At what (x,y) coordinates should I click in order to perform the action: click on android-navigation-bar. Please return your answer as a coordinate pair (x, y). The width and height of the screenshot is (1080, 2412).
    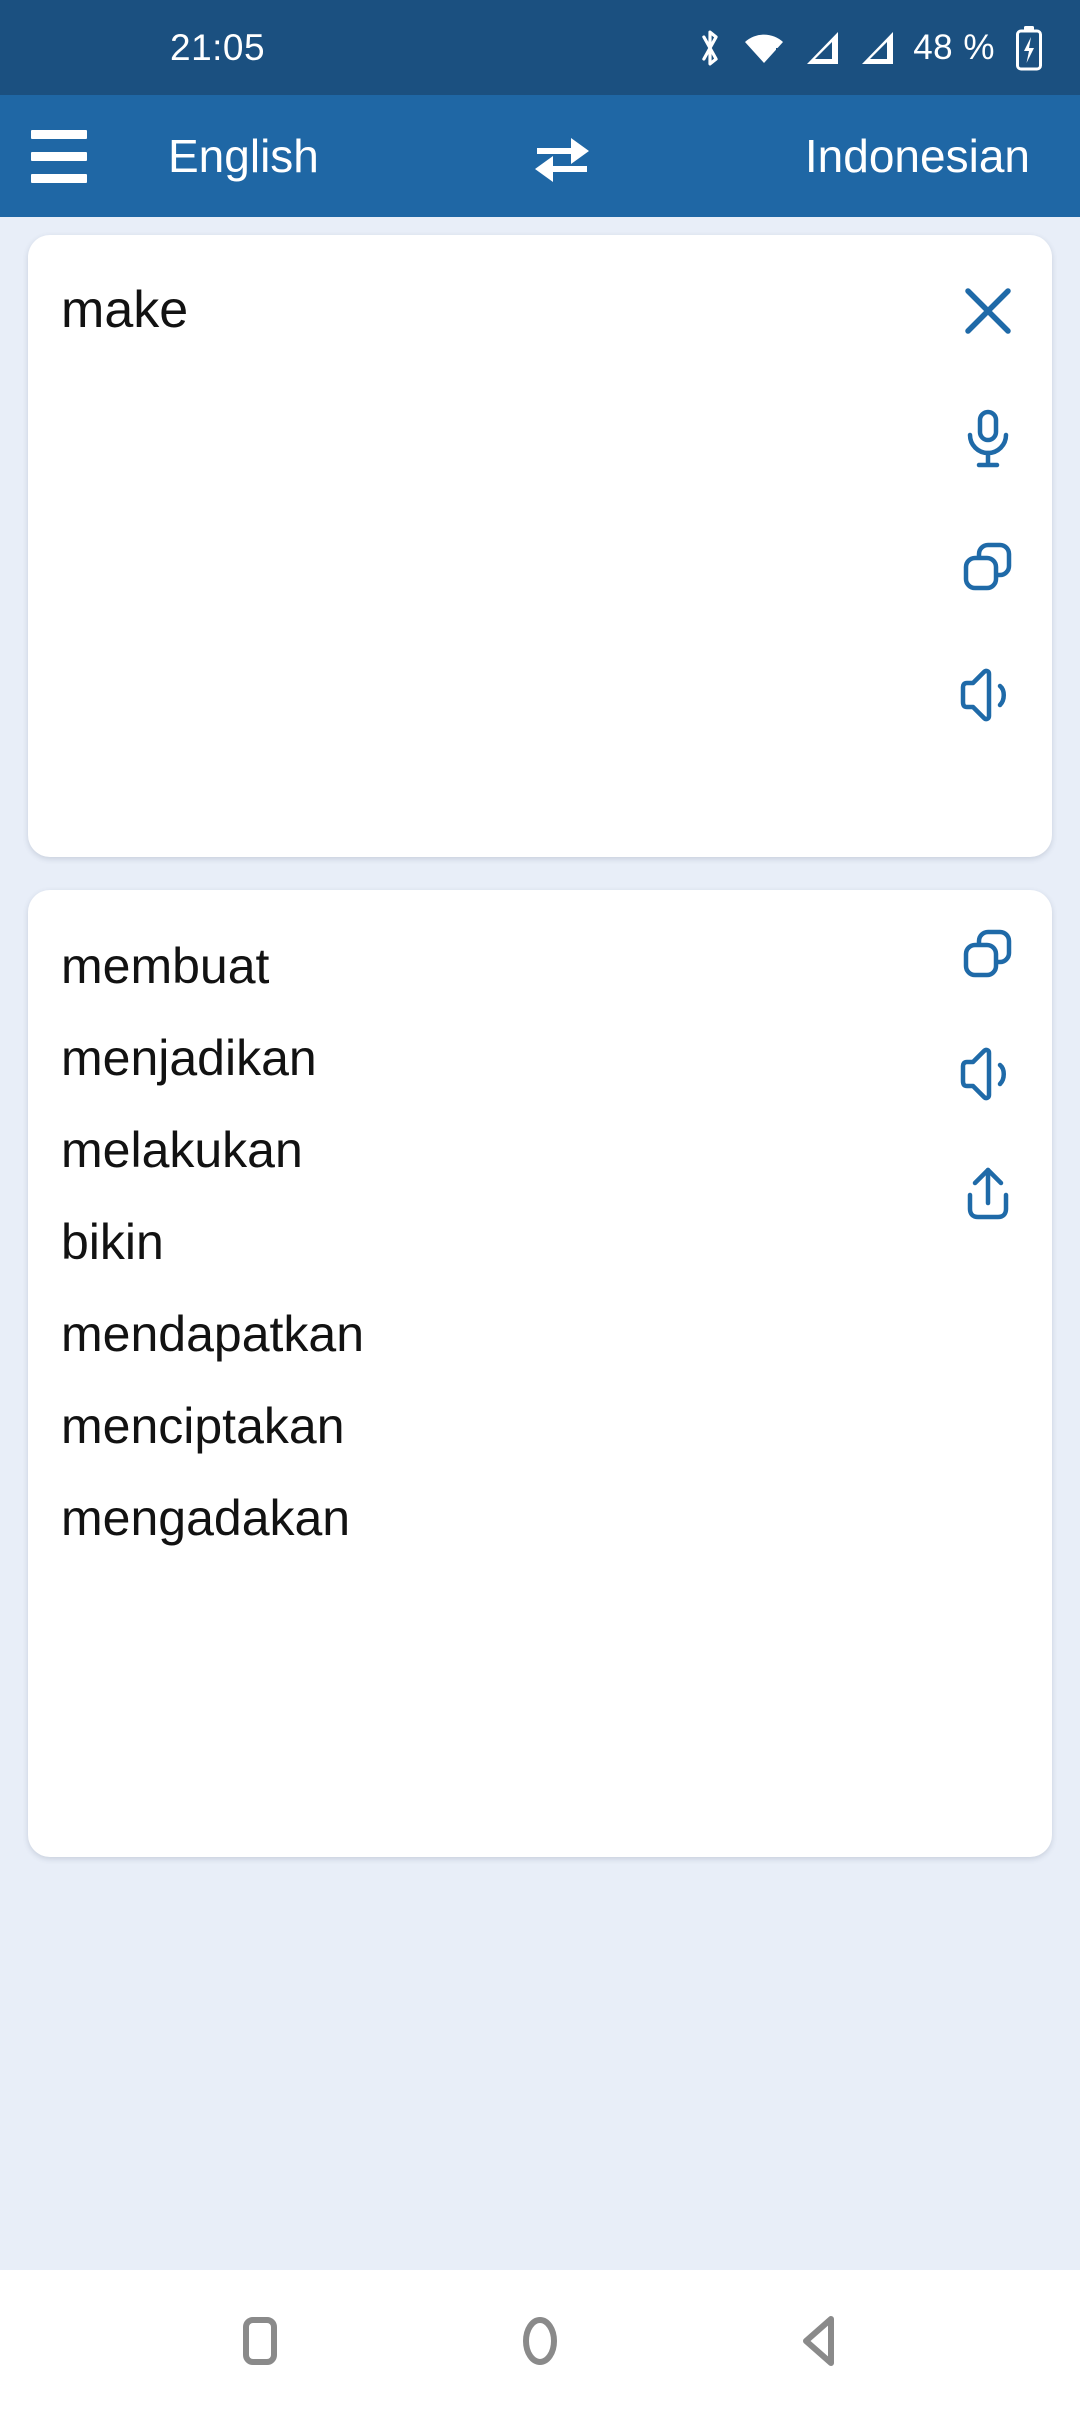
    Looking at the image, I should click on (540, 2341).